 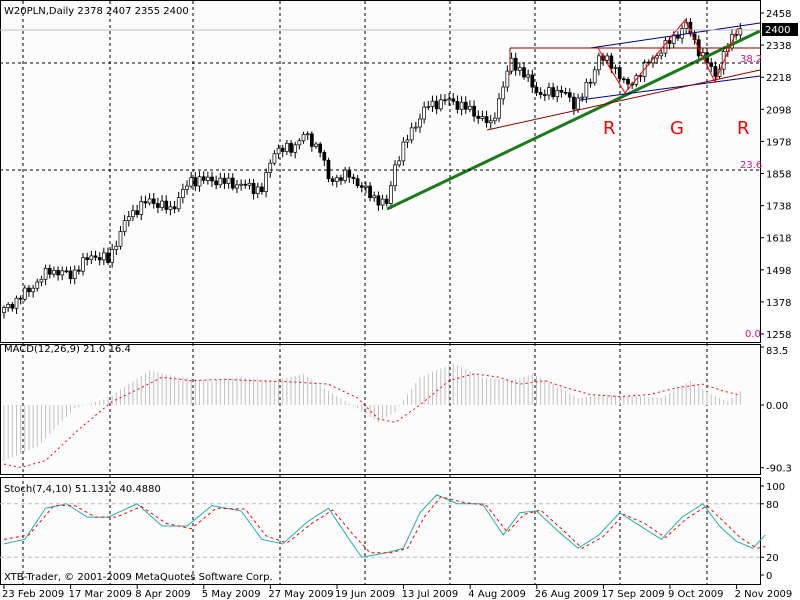 What do you see at coordinates (300, 594) in the screenshot?
I see `date-tick-label: 27 May 2009` at bounding box center [300, 594].